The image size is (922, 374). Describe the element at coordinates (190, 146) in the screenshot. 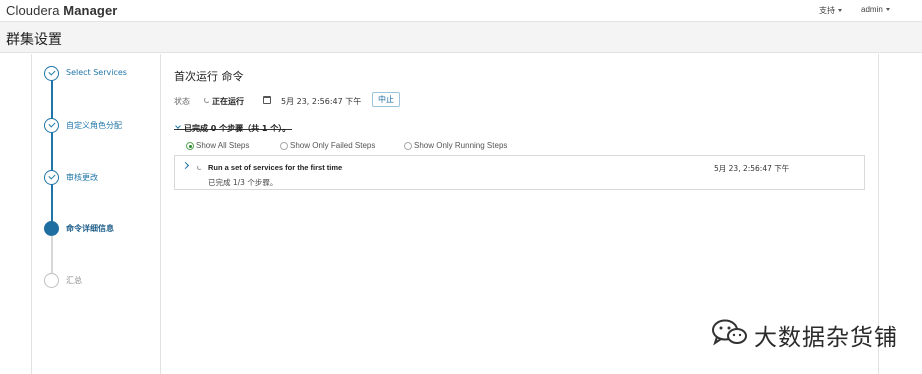

I see `radio-selected-icon` at that location.